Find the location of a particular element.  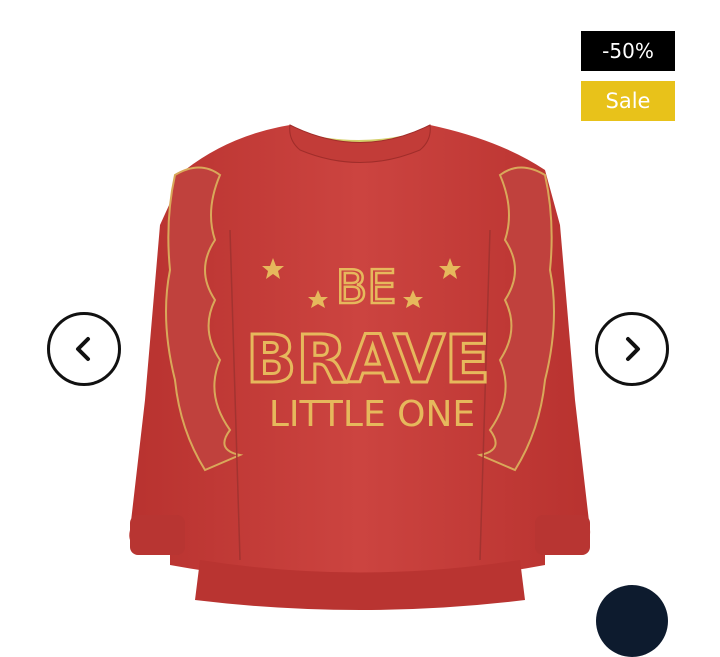

next-image-button is located at coordinates (632, 349).